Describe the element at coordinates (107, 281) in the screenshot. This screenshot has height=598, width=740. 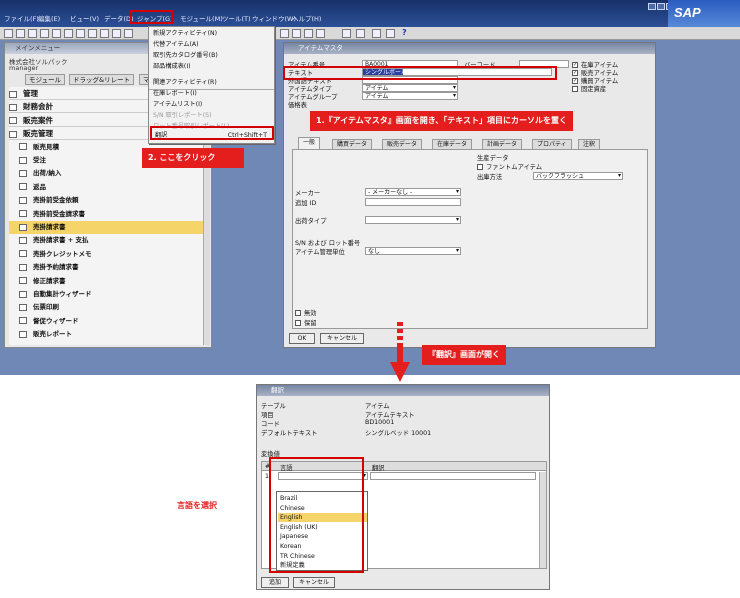
I see `main-menu-item: 修正請求書` at that location.